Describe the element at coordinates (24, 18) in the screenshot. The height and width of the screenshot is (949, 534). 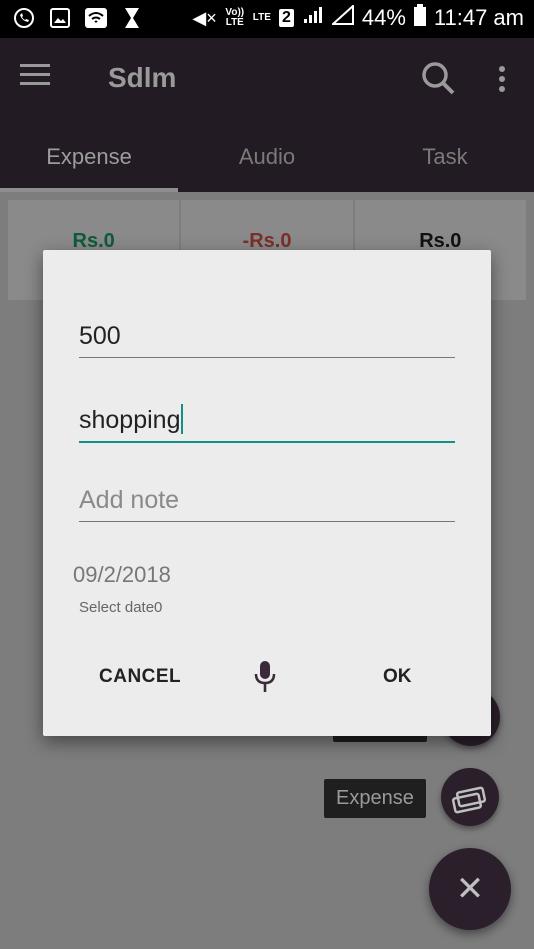
I see `whatsapp-icon` at that location.